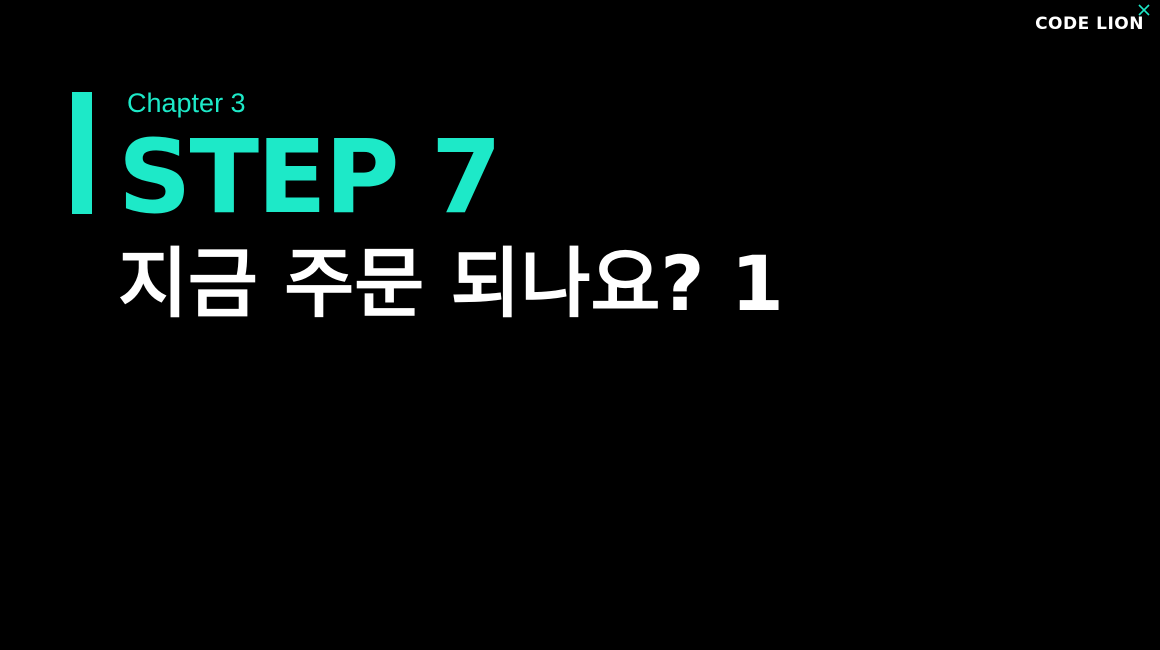  What do you see at coordinates (451, 283) in the screenshot?
I see `slide-subtitle: 지금 주문 되나요? 1` at bounding box center [451, 283].